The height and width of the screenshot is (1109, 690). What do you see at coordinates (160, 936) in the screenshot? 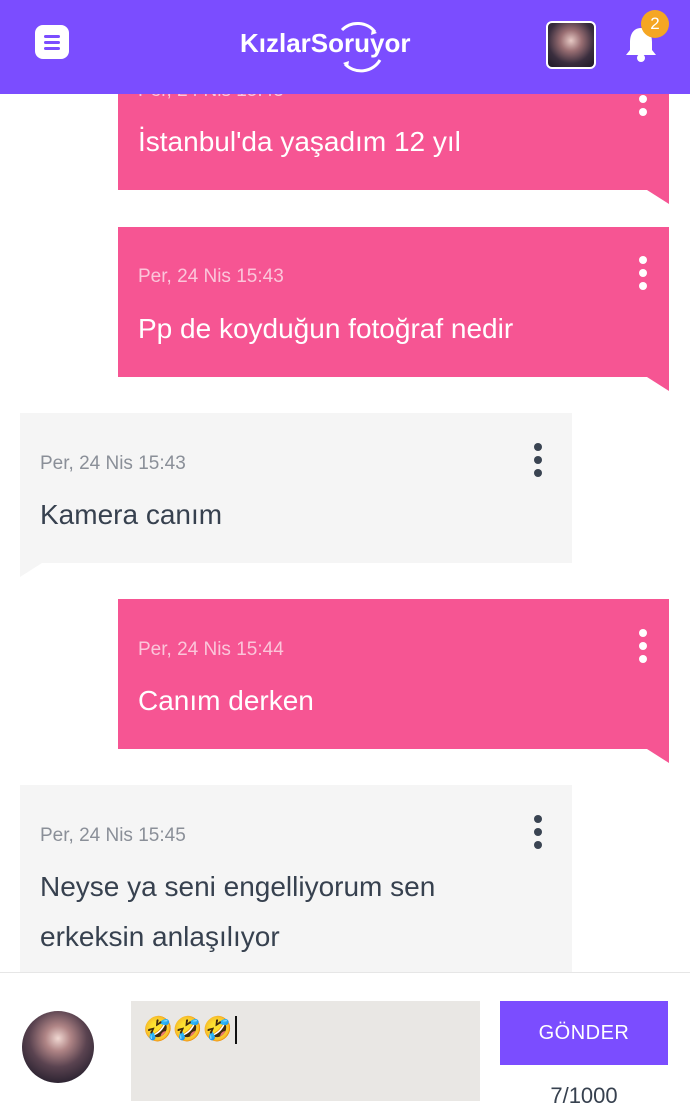
I see `message-text: erkeksin anlaşılıyor` at bounding box center [160, 936].